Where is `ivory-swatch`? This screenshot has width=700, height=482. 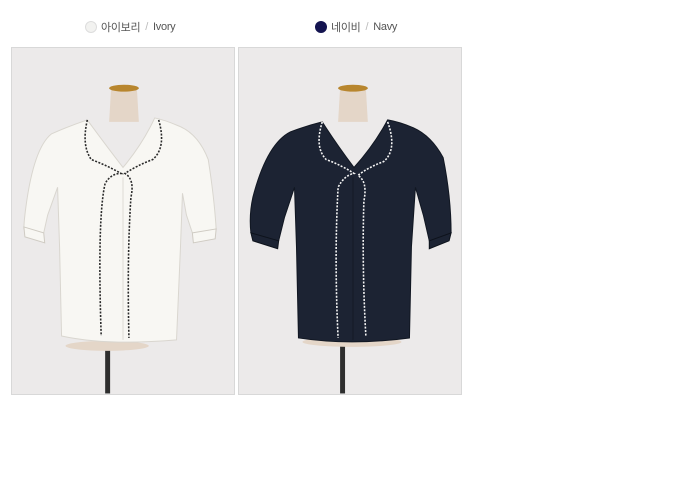
ivory-swatch is located at coordinates (91, 27).